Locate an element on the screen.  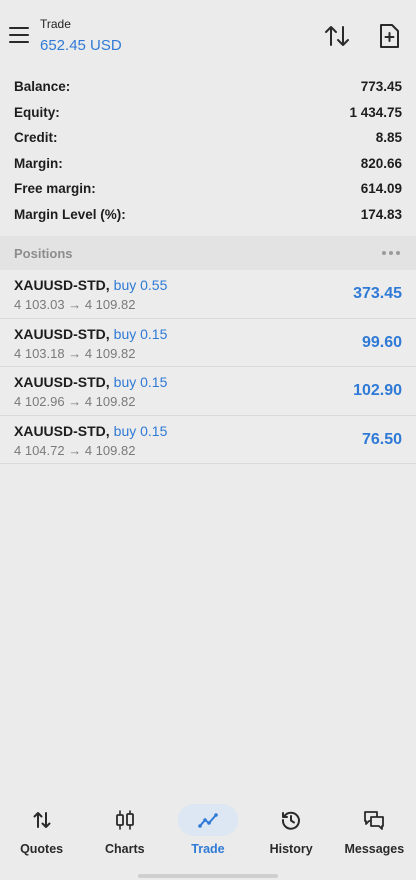
summary-label: Equity: is located at coordinates (37, 112).